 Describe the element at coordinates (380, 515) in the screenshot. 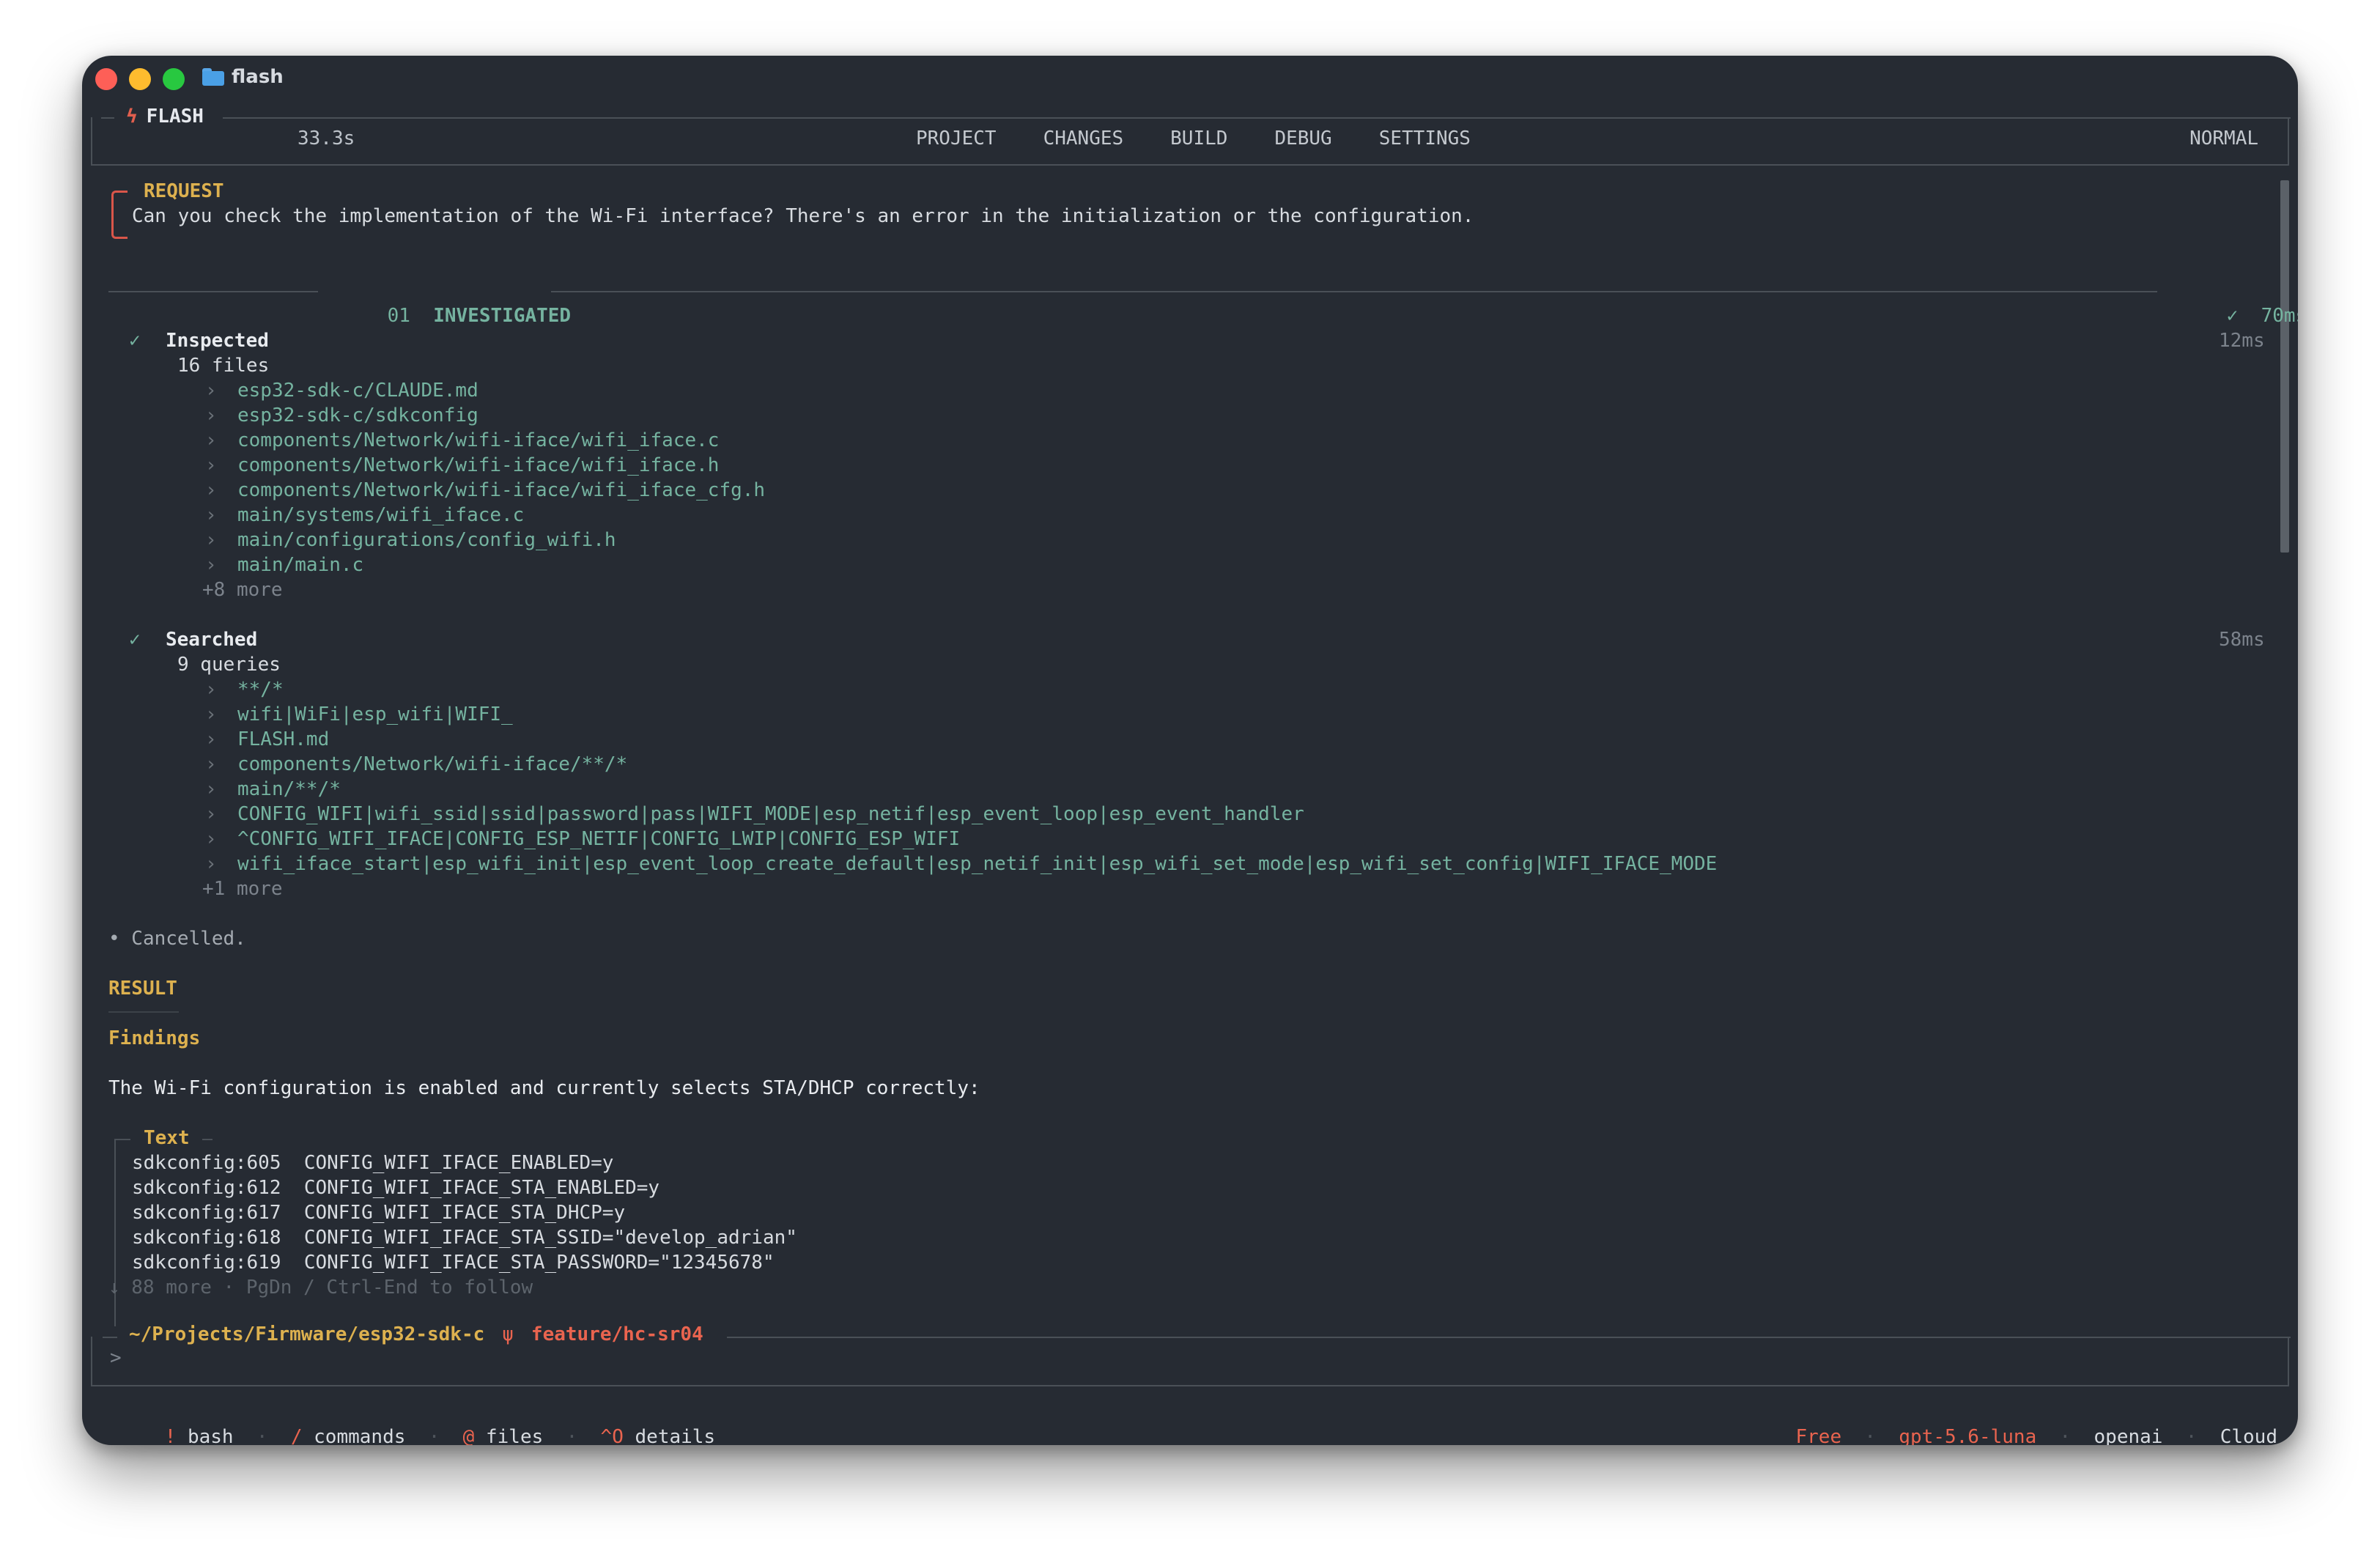

I see `inspected-file: main/systems/wifi_iface.c` at that location.